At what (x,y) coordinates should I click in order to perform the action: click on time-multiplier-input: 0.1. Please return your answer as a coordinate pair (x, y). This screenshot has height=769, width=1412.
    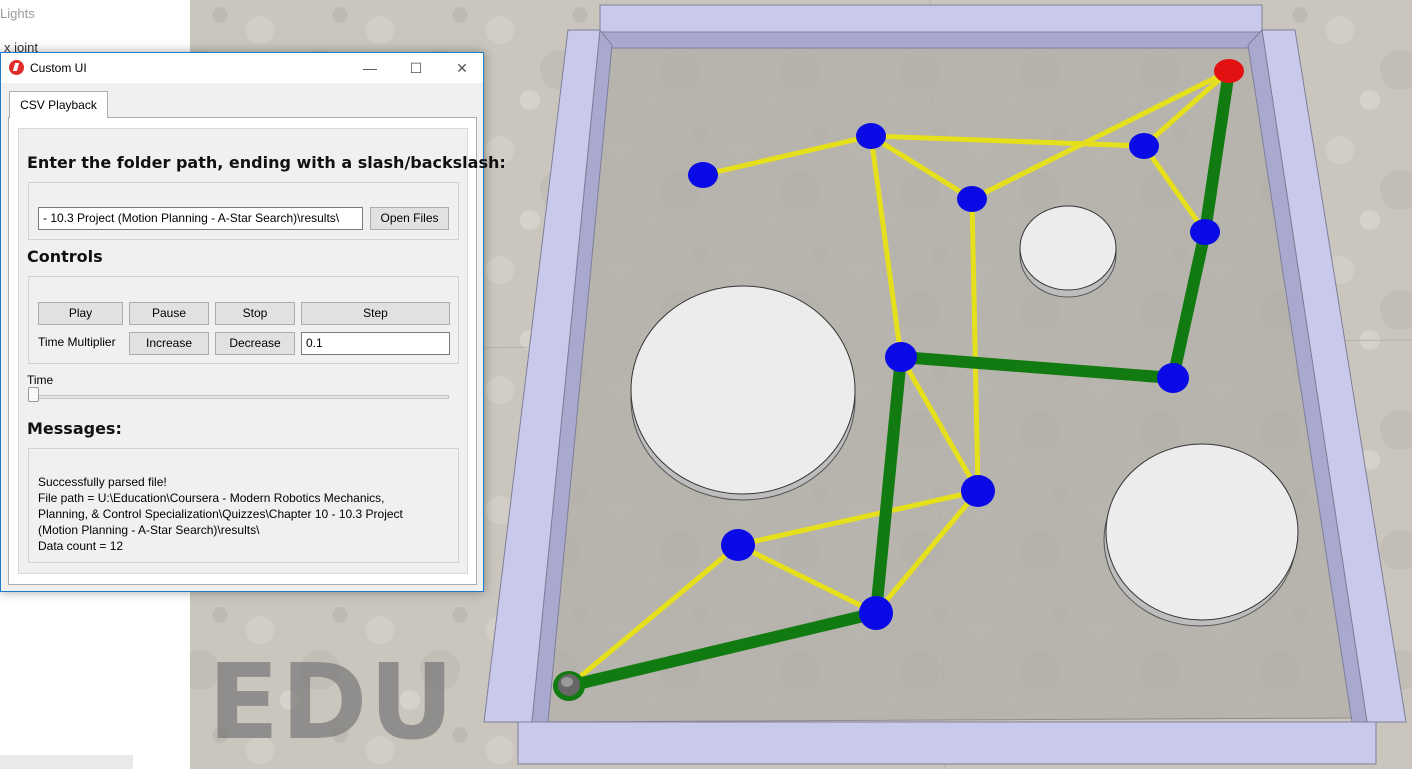
    Looking at the image, I should click on (375, 343).